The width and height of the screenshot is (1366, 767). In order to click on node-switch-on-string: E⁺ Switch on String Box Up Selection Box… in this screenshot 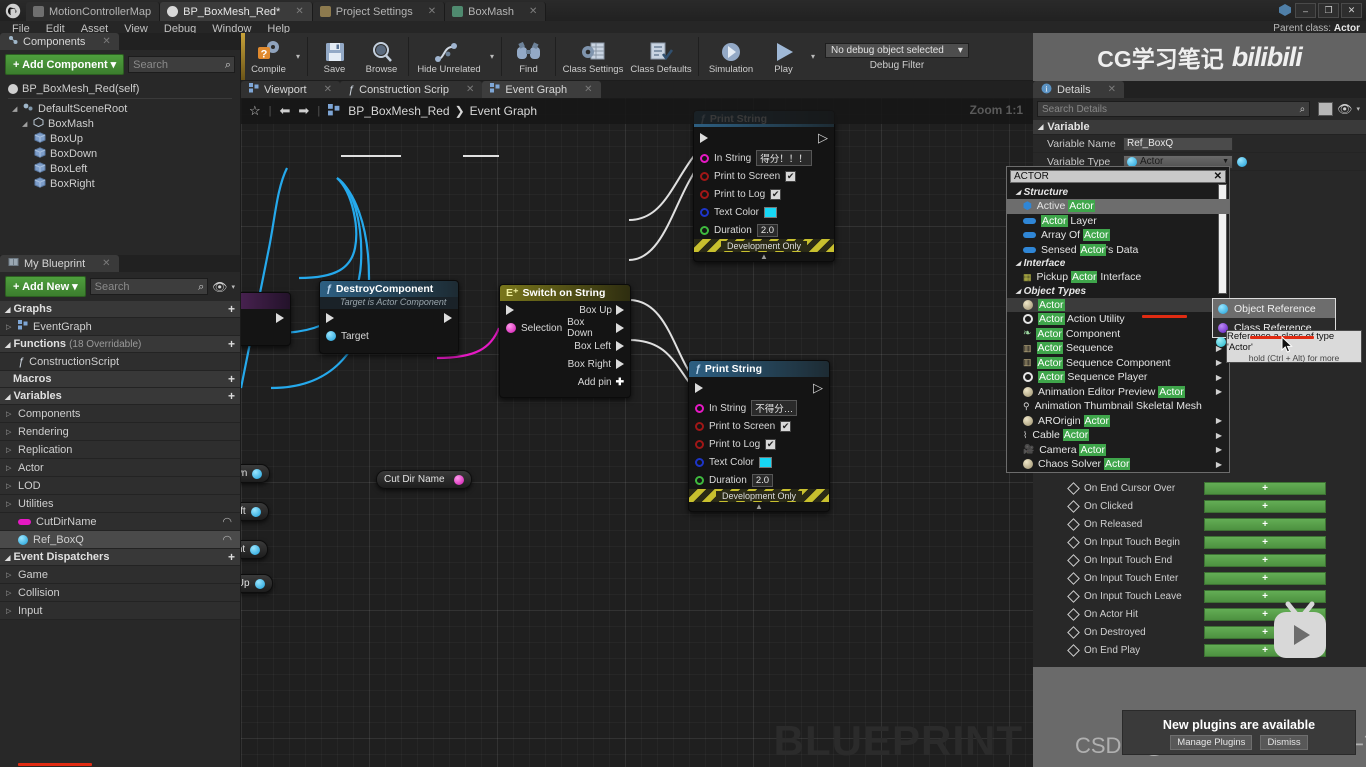, I will do `click(565, 341)`.